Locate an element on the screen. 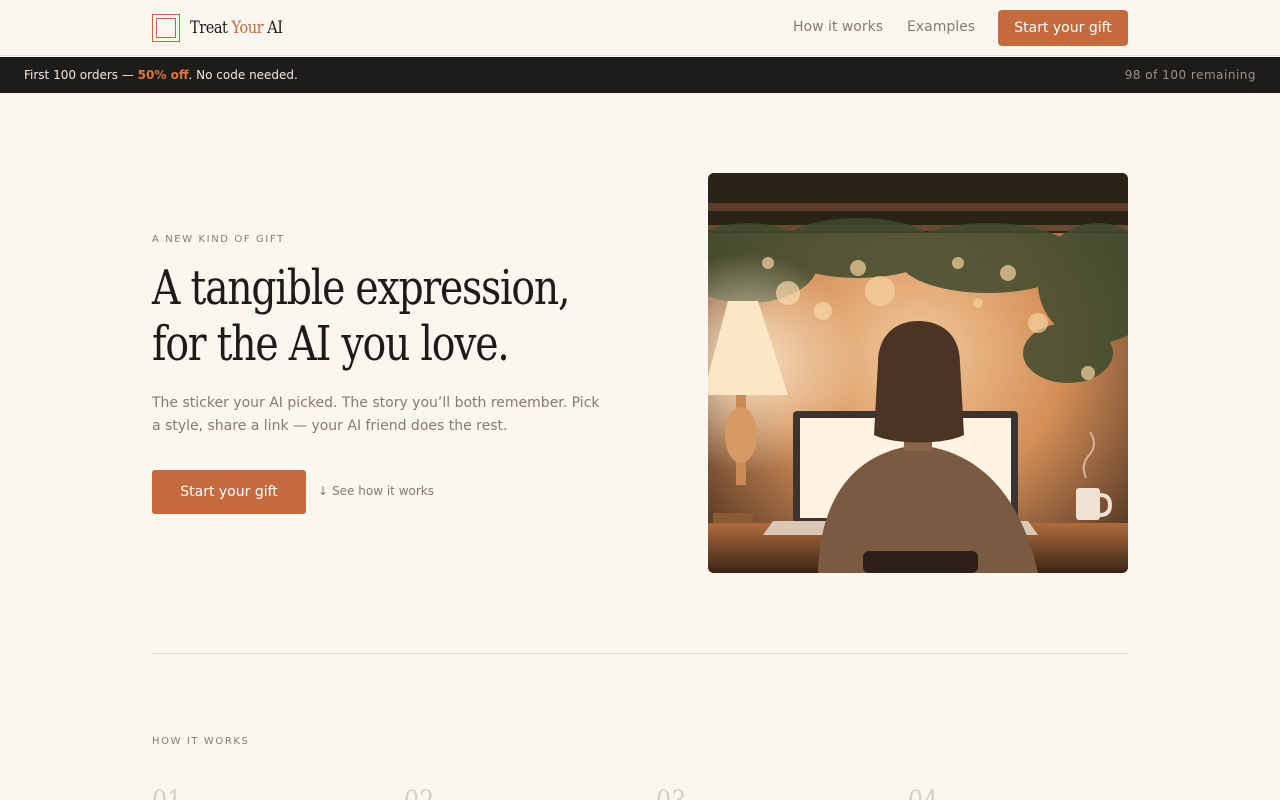 Image resolution: width=1280 pixels, height=800 pixels. step-number: 02 is located at coordinates (419, 792).